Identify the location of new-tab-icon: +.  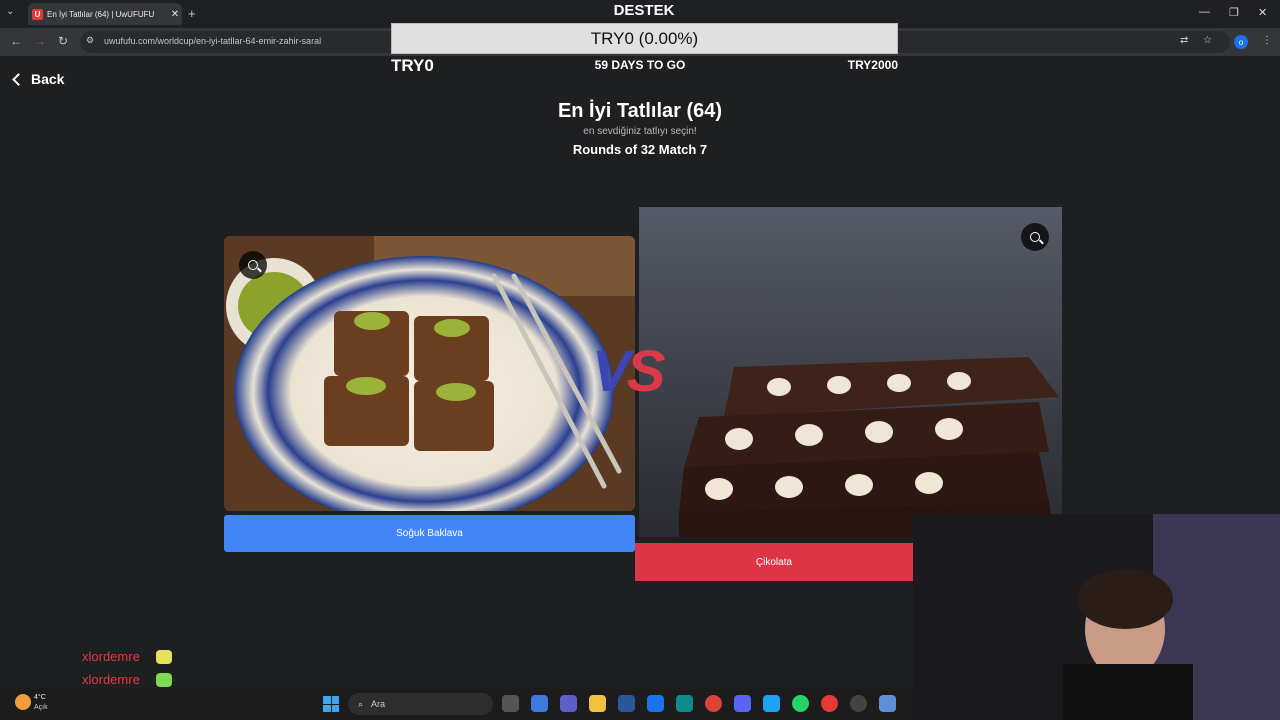
(192, 13).